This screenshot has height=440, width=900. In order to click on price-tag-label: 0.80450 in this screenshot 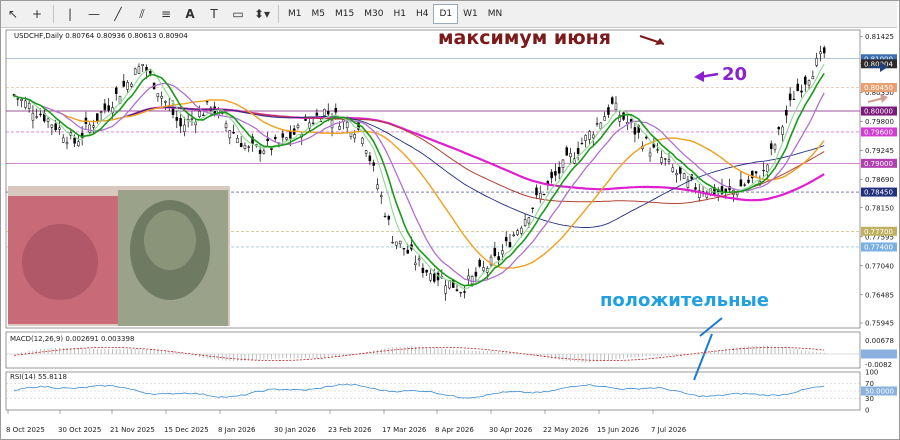, I will do `click(878, 88)`.